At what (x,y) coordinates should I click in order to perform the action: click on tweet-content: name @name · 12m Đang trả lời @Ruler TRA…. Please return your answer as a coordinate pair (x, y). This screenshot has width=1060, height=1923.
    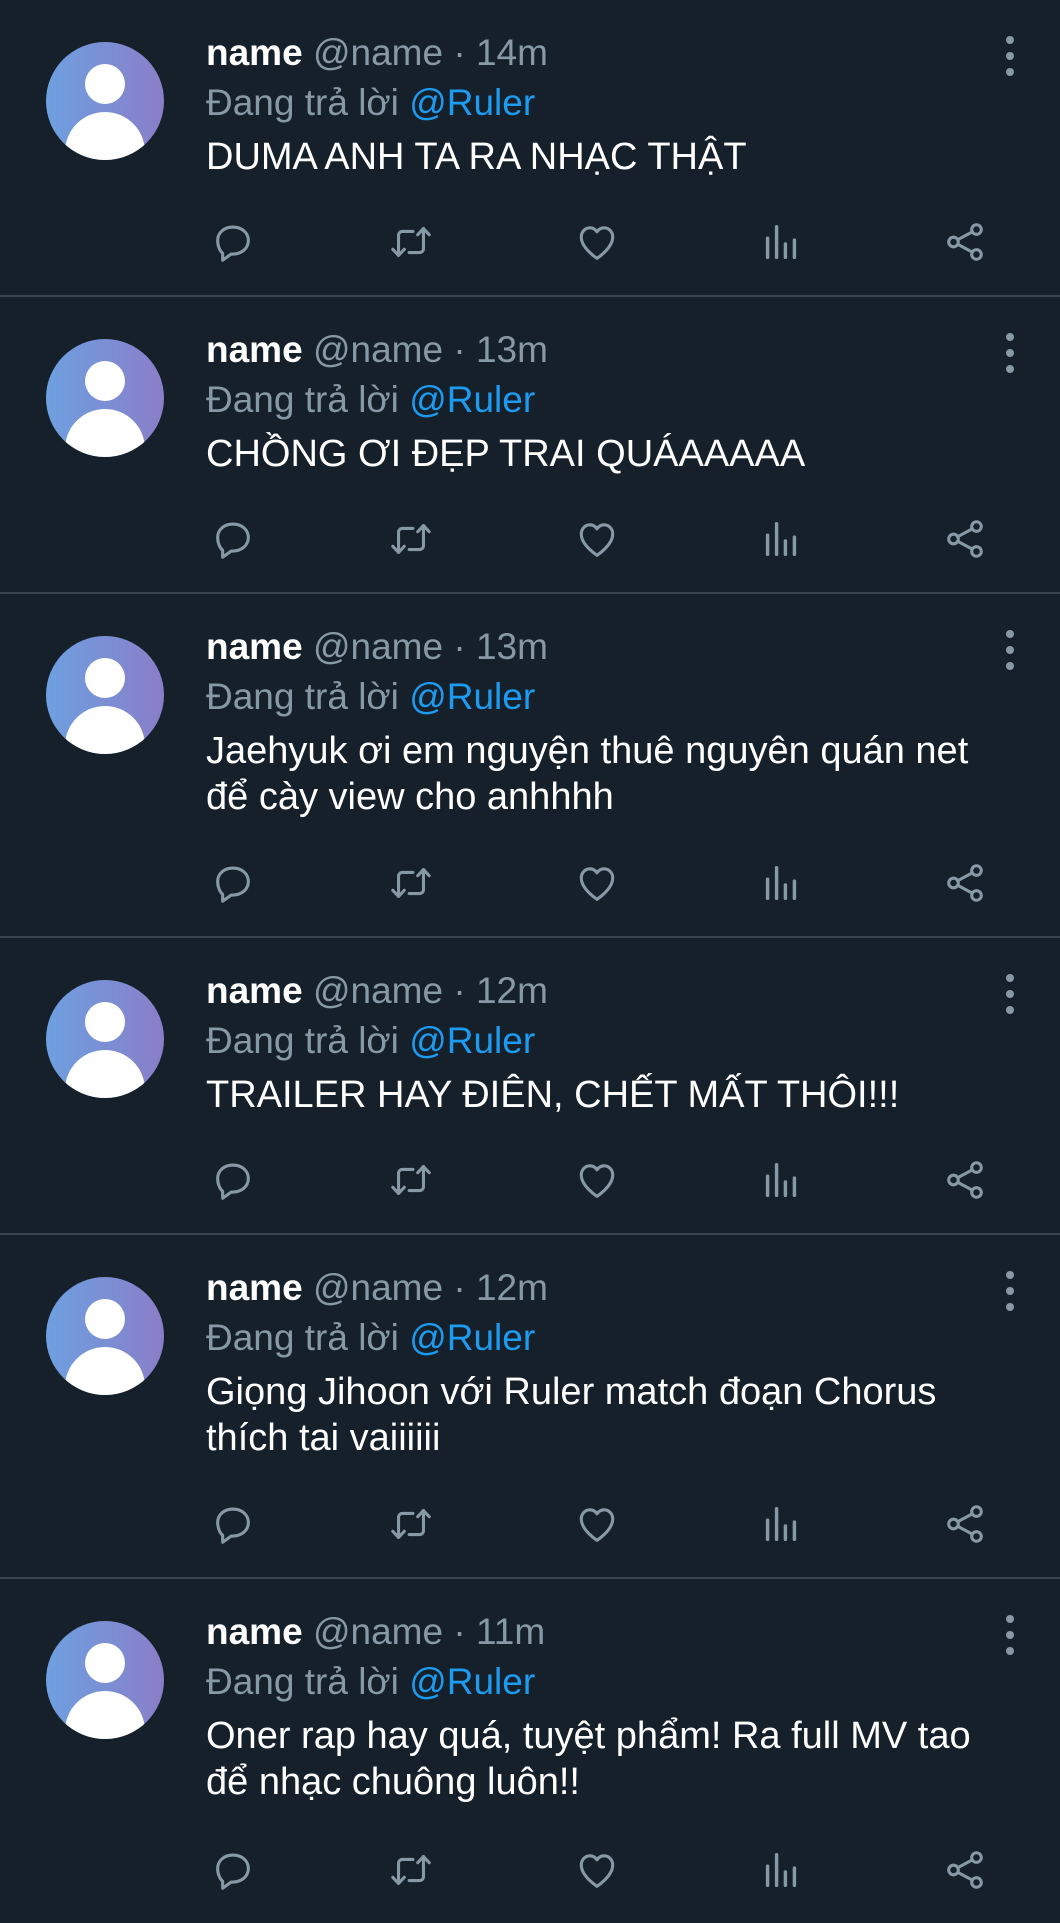
    Looking at the image, I should click on (618, 1042).